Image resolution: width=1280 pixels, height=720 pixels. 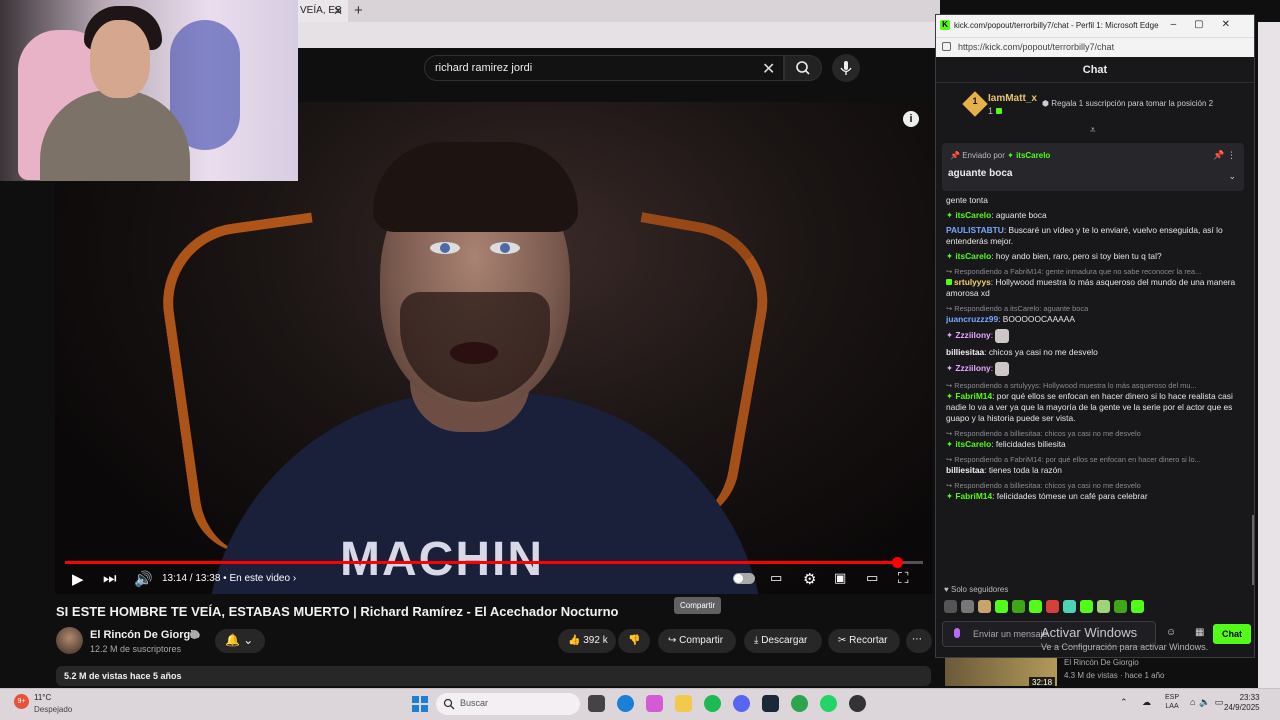 I want to click on steam-icon, so click(x=770, y=703).